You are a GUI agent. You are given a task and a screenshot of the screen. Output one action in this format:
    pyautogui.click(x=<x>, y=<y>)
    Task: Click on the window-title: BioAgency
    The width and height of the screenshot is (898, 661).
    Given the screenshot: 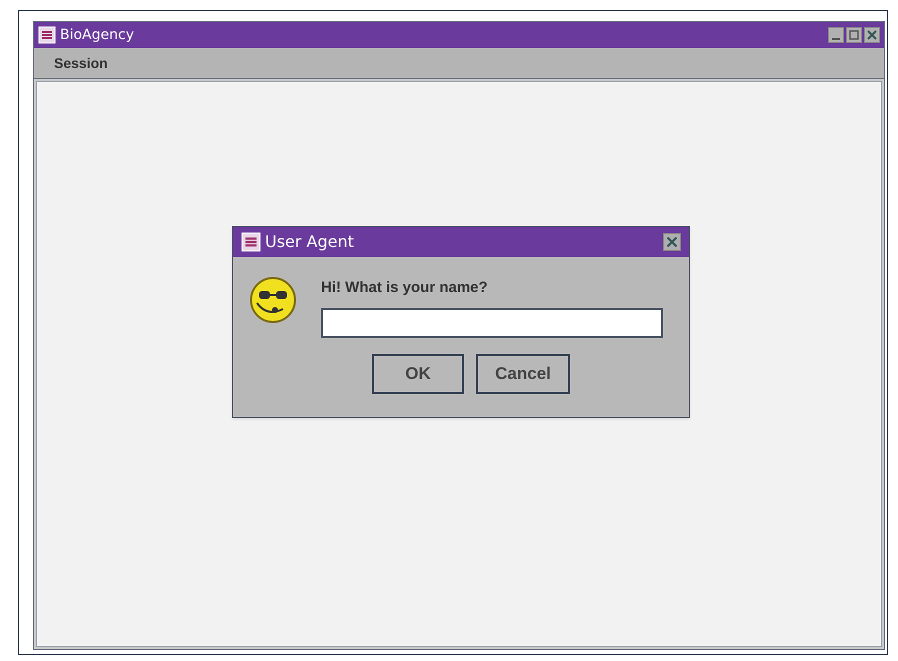 What is the action you would take?
    pyautogui.click(x=97, y=35)
    